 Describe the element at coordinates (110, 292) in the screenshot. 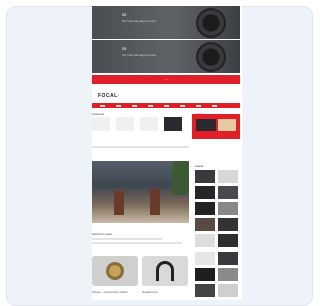

I see `product-caption: Utopia — anniversary edition` at that location.